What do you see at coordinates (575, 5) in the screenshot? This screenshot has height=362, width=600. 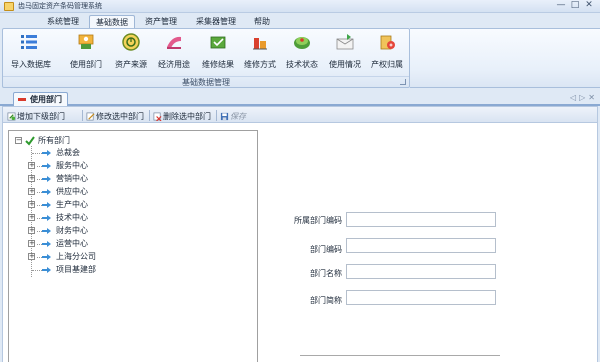 I see `maximize-button: □` at bounding box center [575, 5].